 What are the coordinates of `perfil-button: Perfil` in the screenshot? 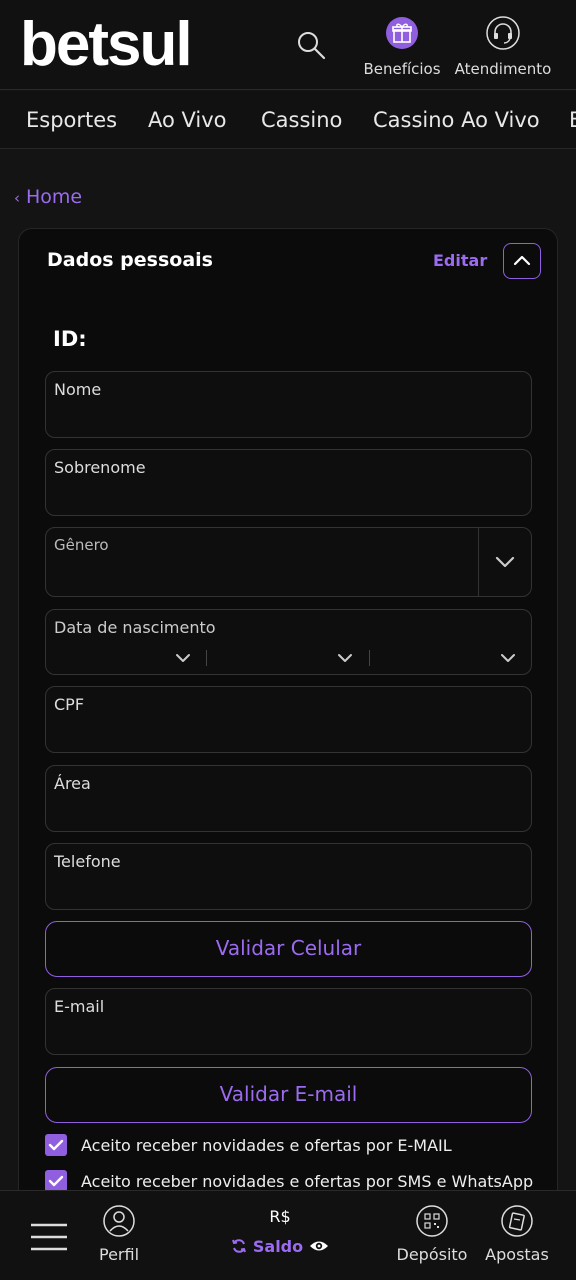 It's located at (119, 1234).